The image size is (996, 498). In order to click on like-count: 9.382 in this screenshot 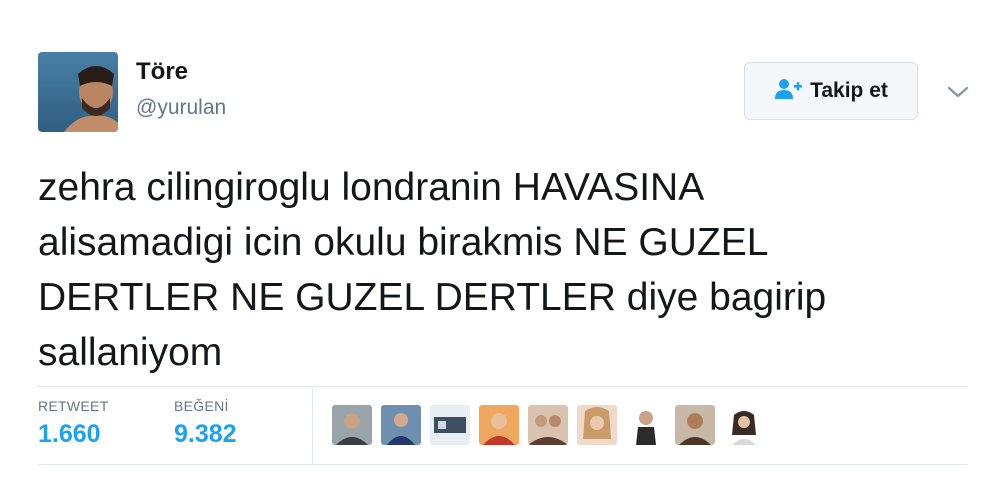, I will do `click(205, 434)`.